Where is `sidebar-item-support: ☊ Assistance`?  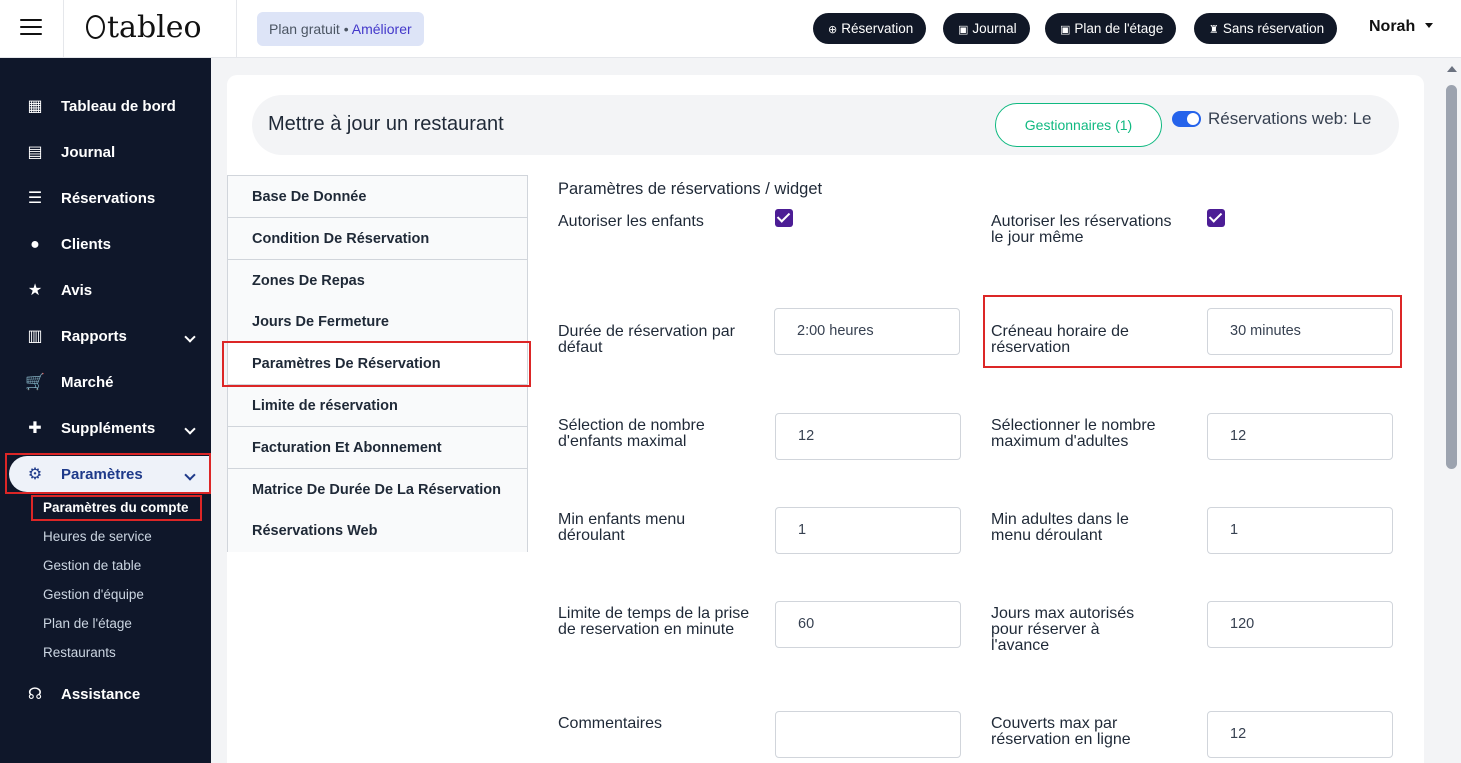 sidebar-item-support: ☊ Assistance is located at coordinates (105, 695).